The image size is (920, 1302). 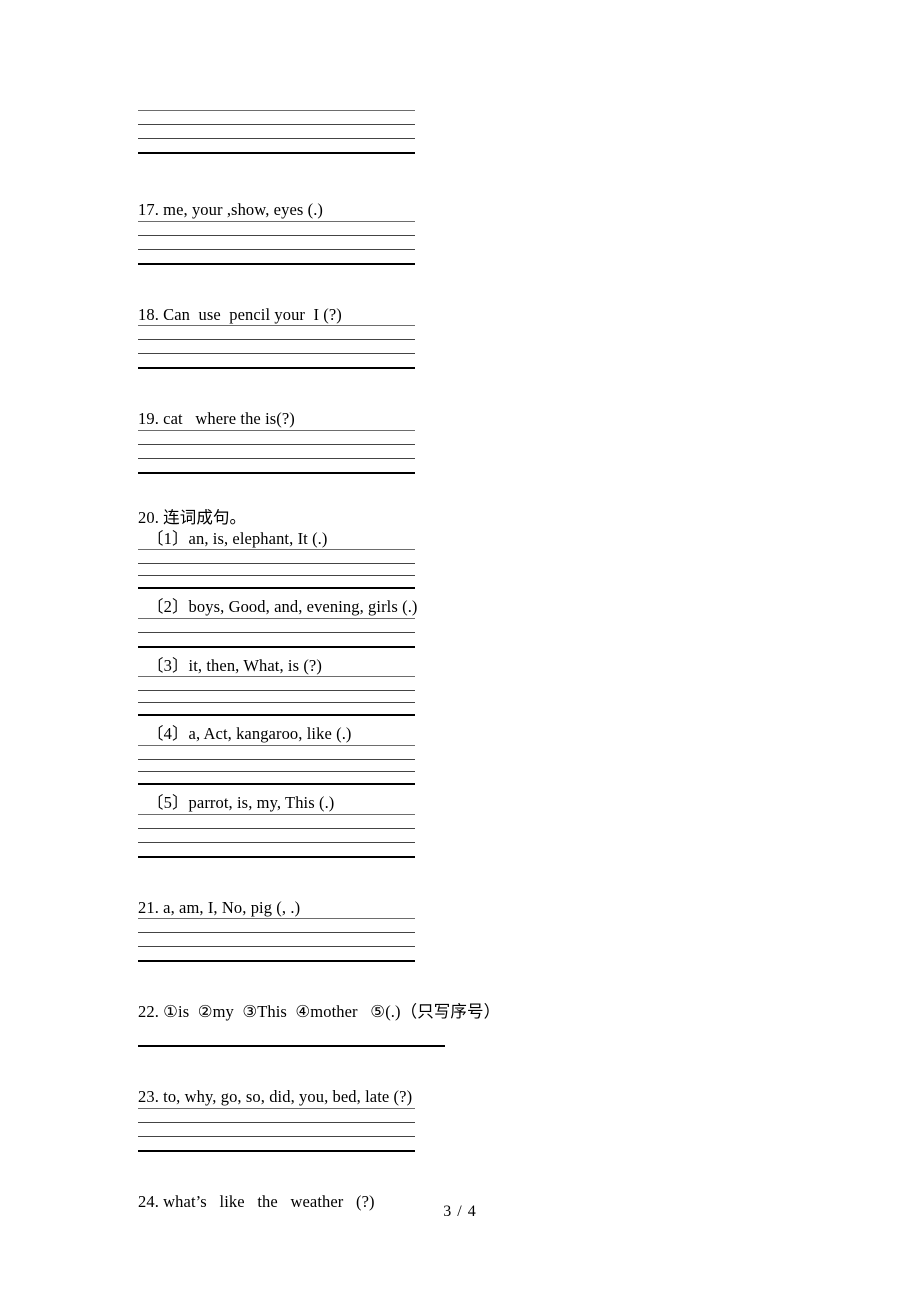 I want to click on answer-lines-carryover, so click(x=276, y=132).